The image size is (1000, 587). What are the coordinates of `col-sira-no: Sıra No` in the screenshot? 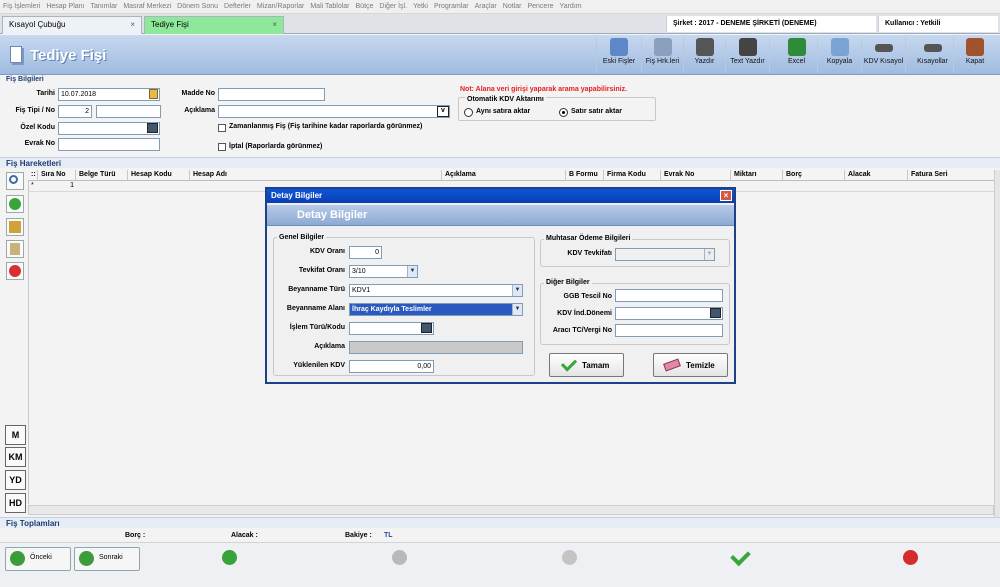 It's located at (57, 175).